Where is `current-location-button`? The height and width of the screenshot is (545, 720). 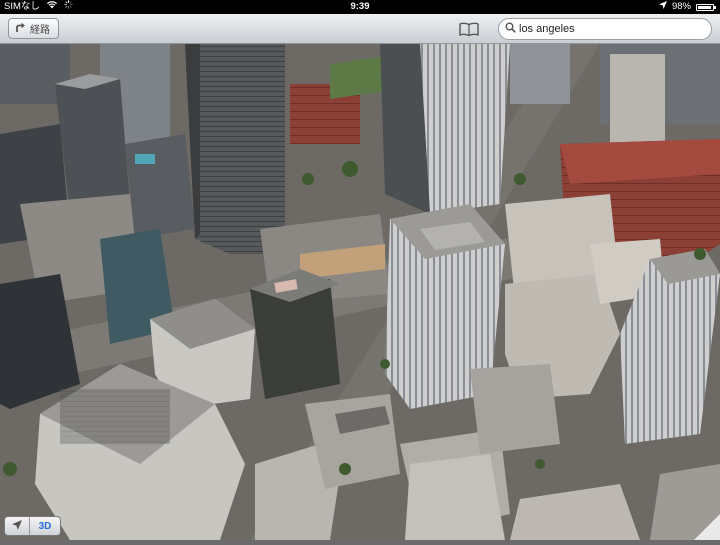 current-location-button is located at coordinates (17, 526).